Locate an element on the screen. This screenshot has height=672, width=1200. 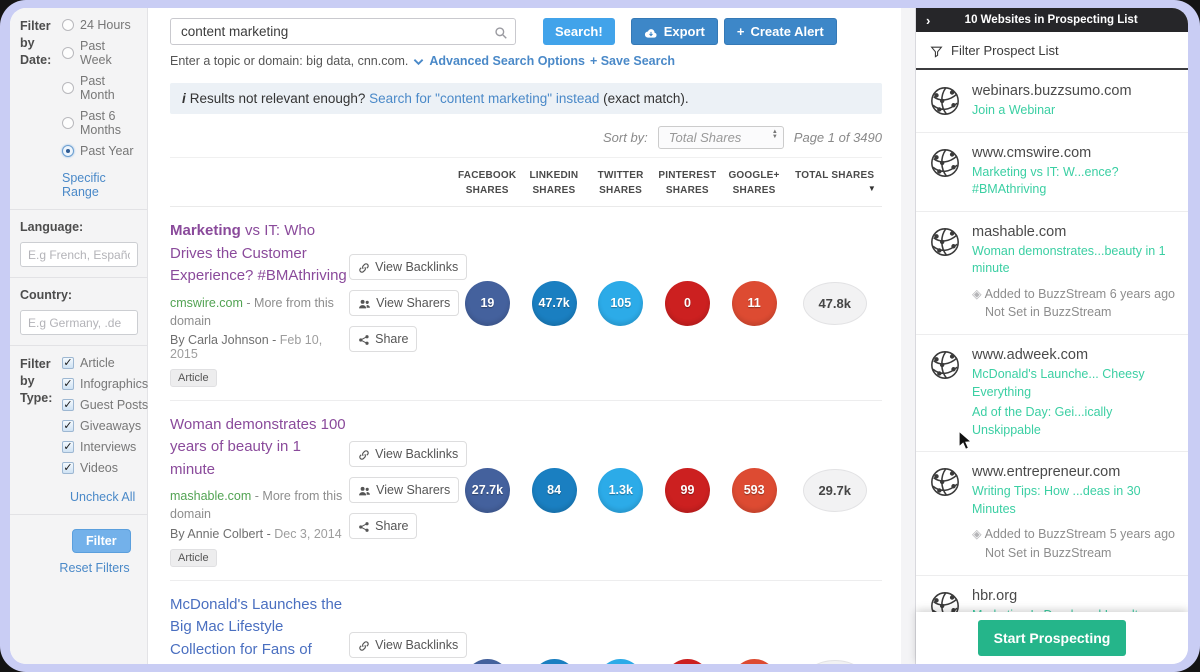
checkbox-giveaways: ✓ Giveaways is located at coordinates (105, 426).